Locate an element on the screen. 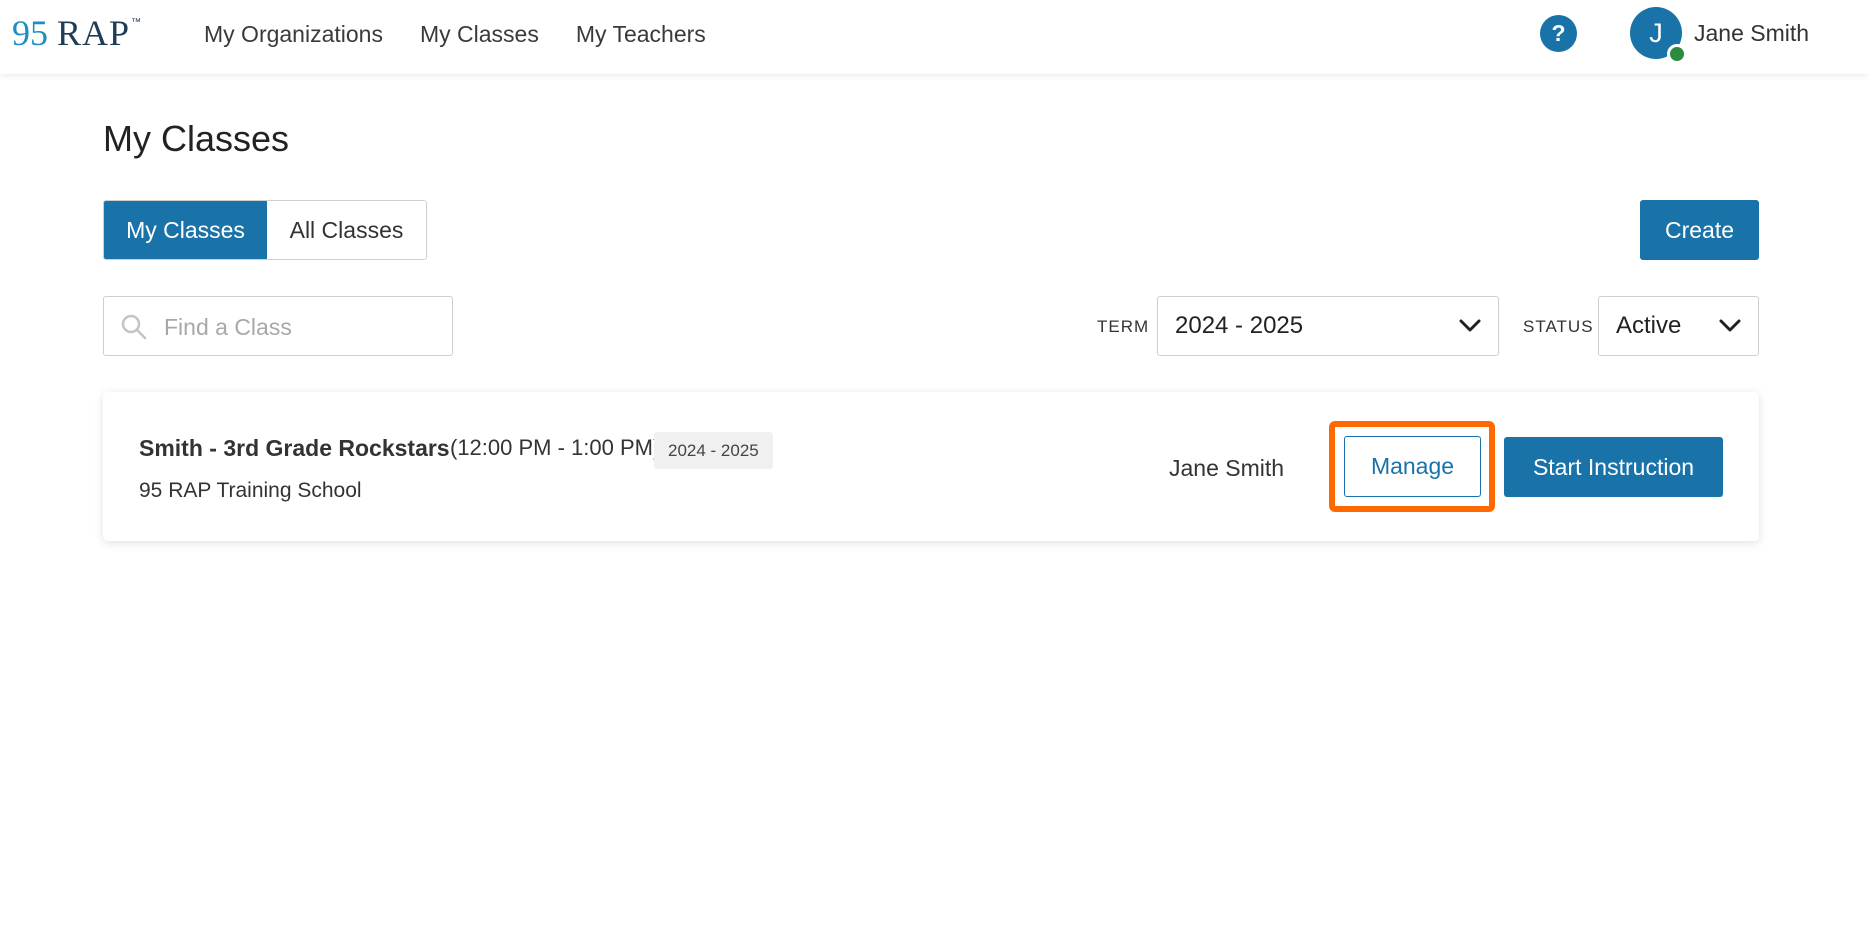 Image resolution: width=1868 pixels, height=928 pixels. status-select: Active is located at coordinates (1678, 326).